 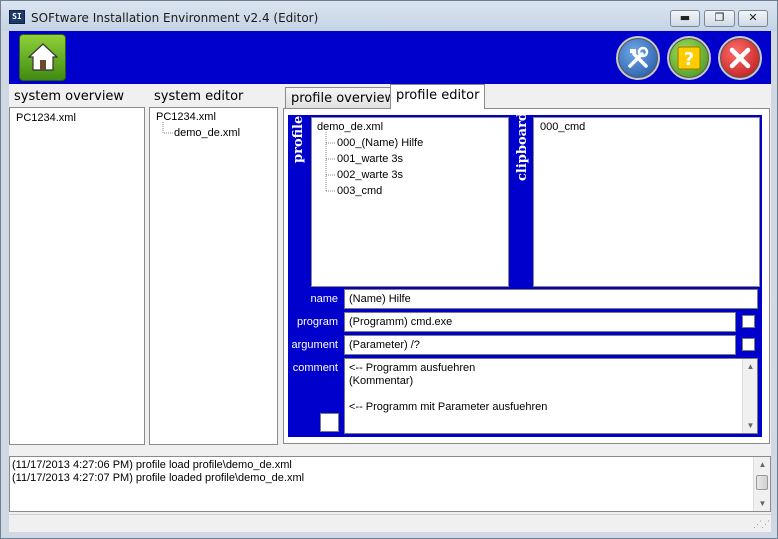 I want to click on tab-profile-editor: profile editor, so click(x=438, y=96).